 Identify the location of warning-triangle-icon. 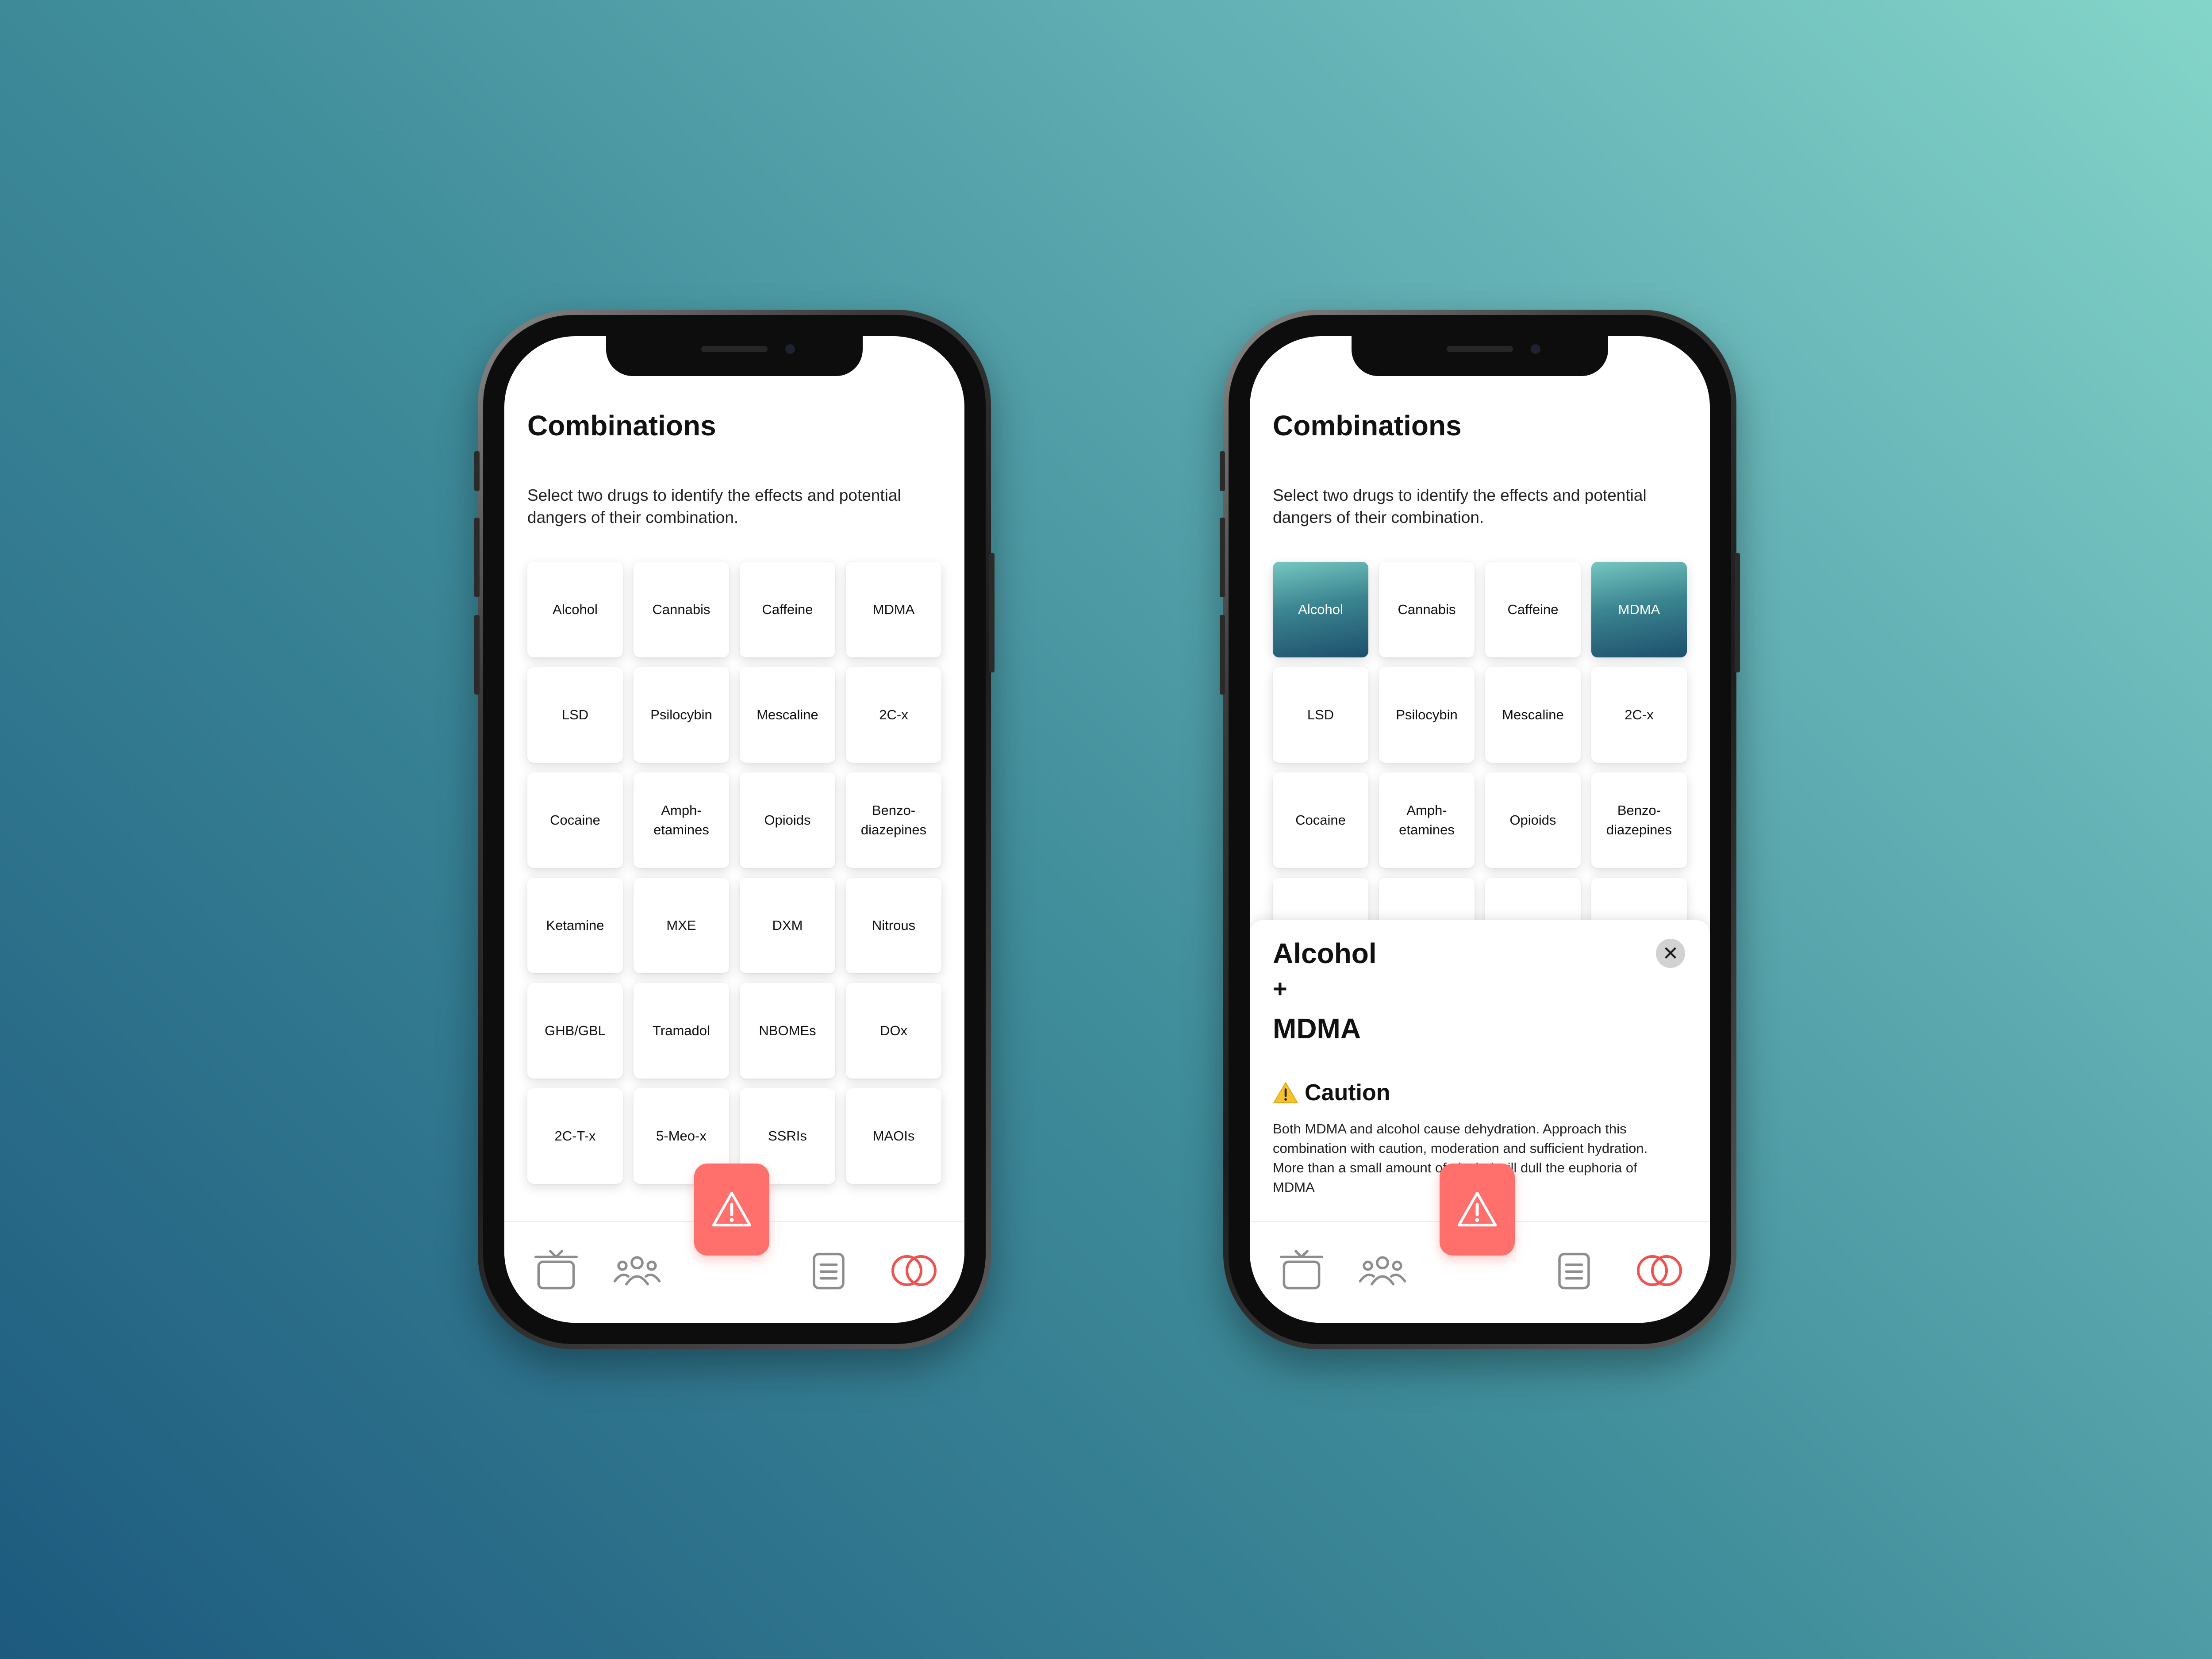
(1285, 1092).